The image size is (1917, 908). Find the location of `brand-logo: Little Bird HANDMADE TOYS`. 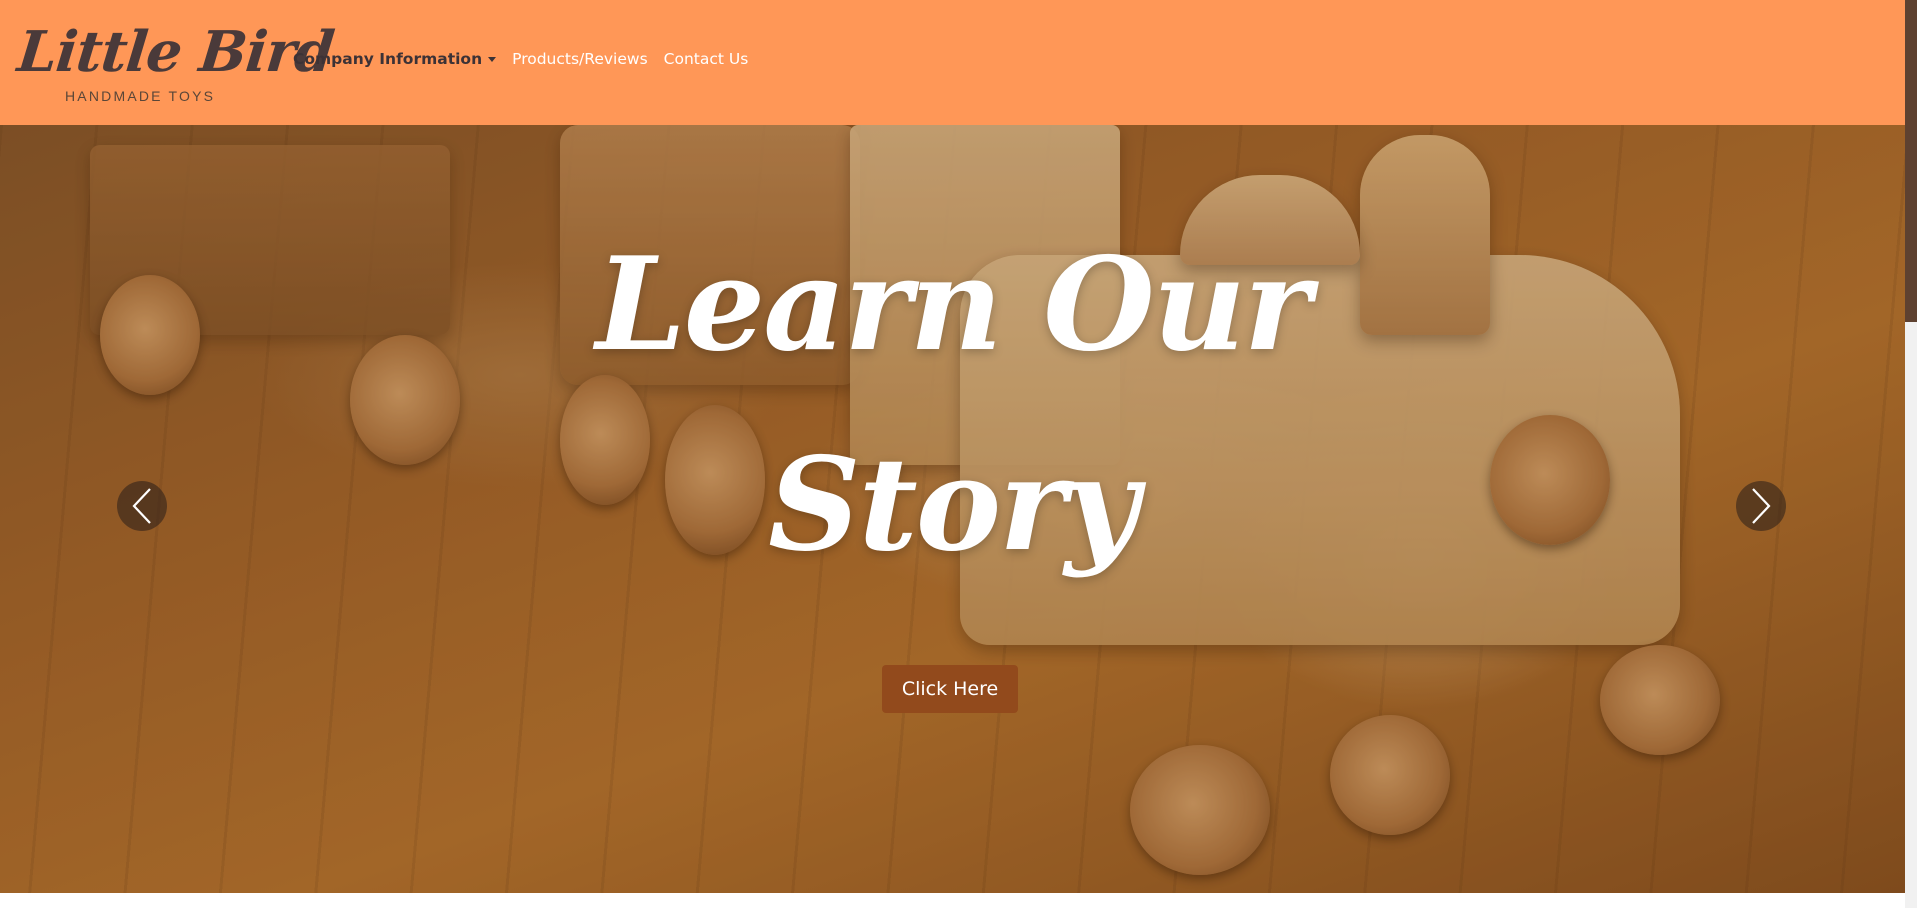

brand-logo: Little Bird HANDMADE TOYS is located at coordinates (176, 61).